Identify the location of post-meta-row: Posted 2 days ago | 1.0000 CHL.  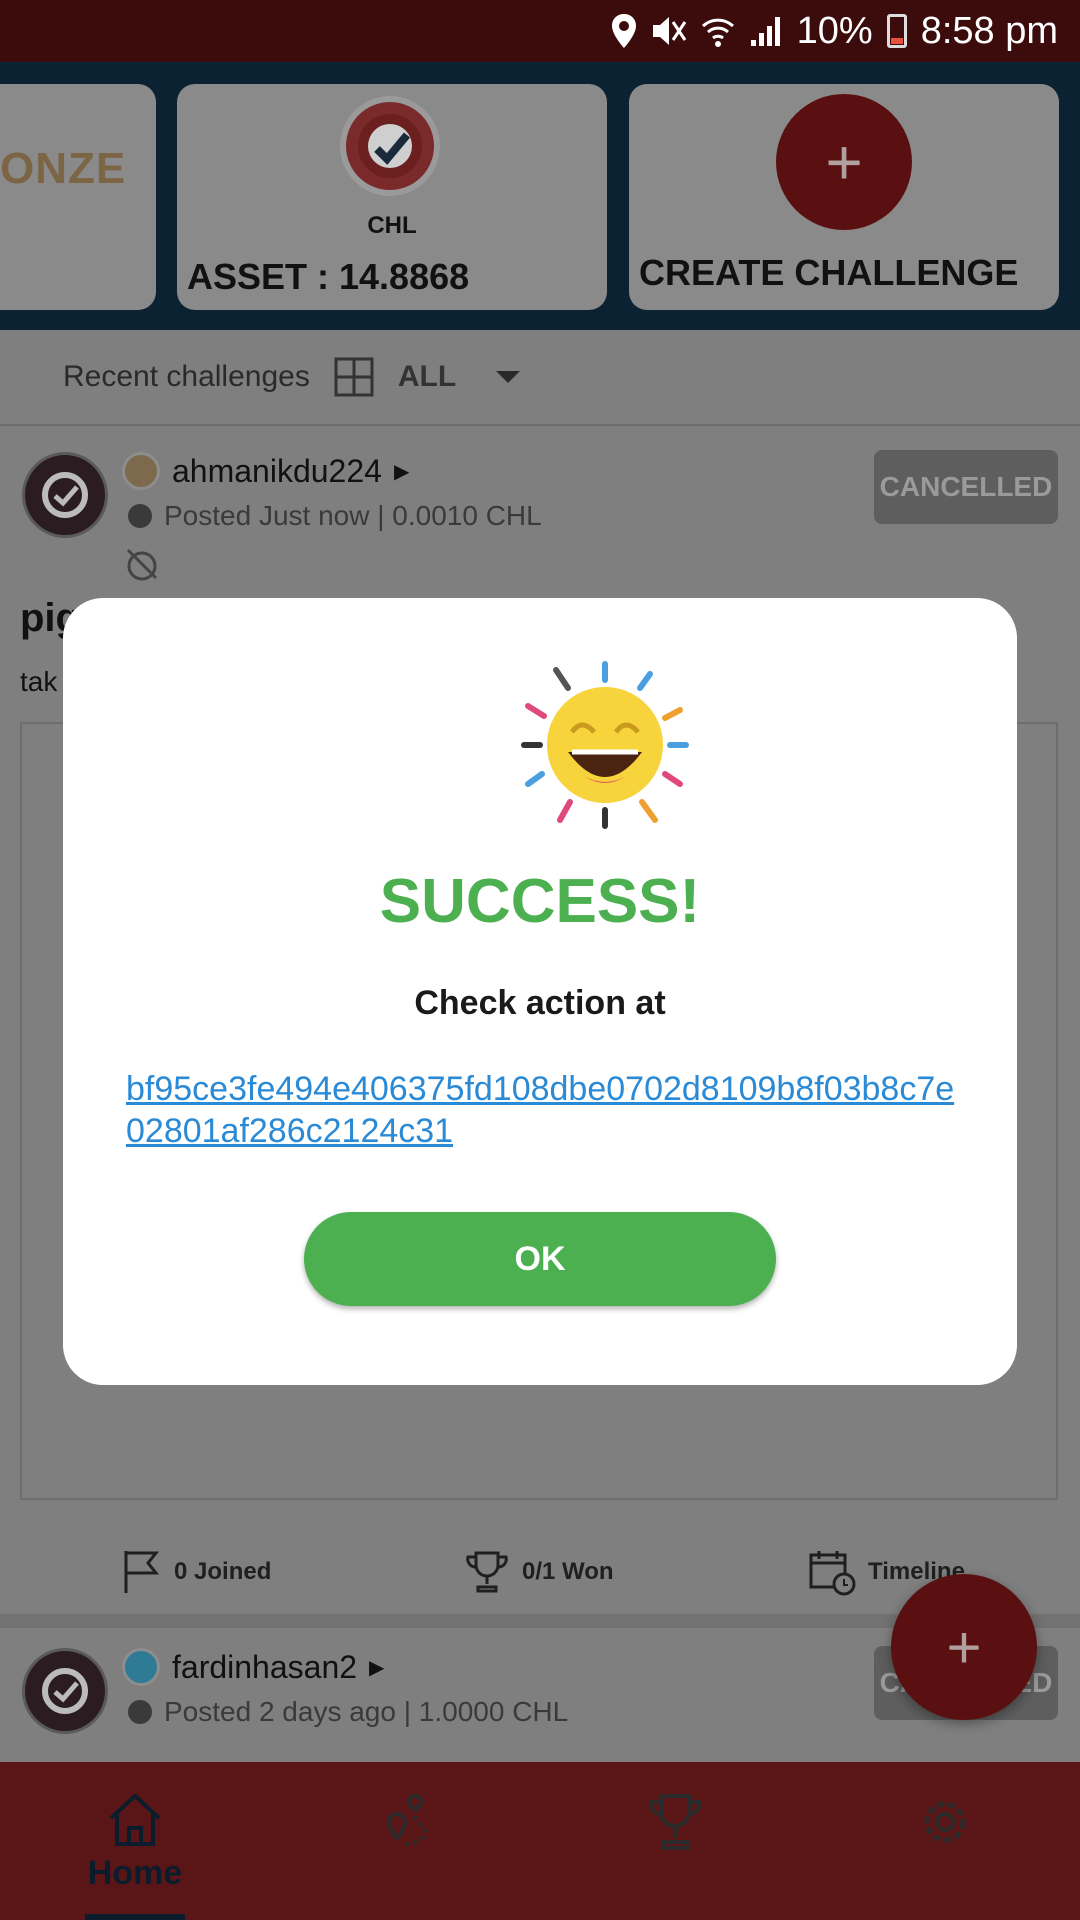
(347, 1712).